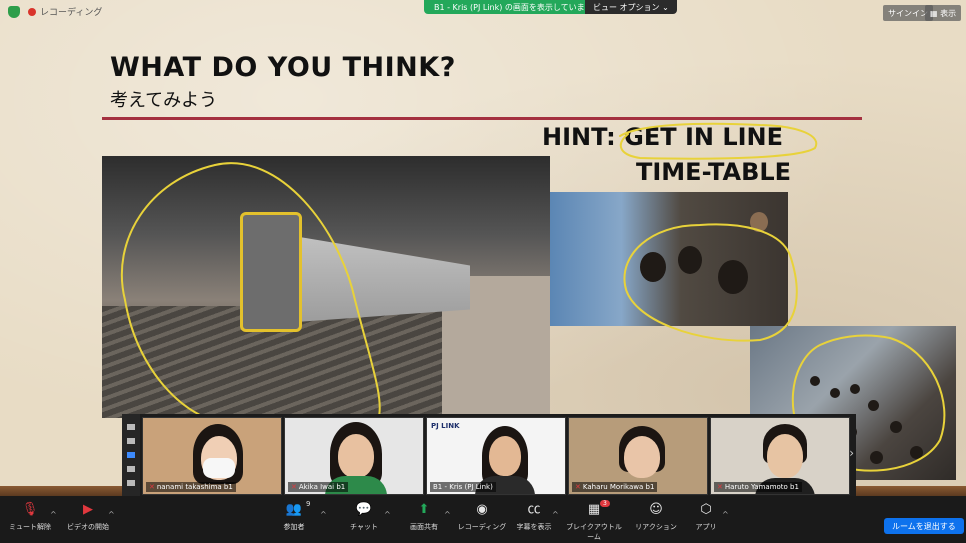  I want to click on screen-share-status: B1 - Kris (PJ Link) の画面を表示しています, so click(513, 7).